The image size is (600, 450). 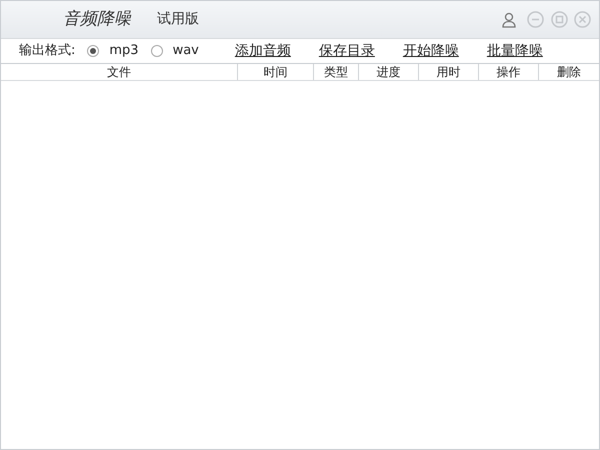 What do you see at coordinates (336, 72) in the screenshot?
I see `column-header: 类型` at bounding box center [336, 72].